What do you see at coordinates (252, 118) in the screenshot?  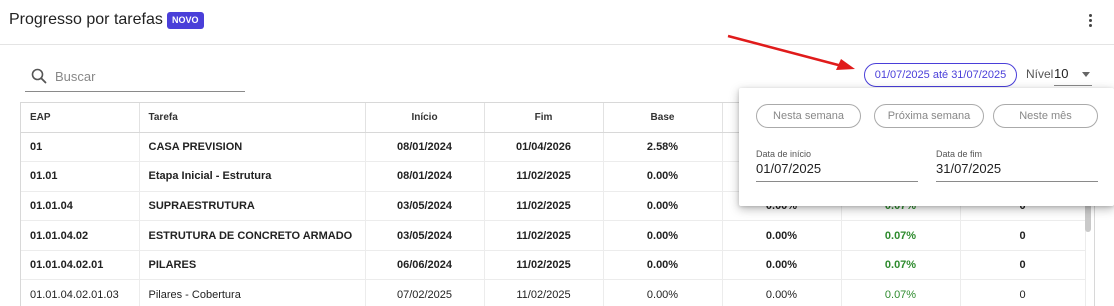 I see `column-header-tarefa: Tarefa` at bounding box center [252, 118].